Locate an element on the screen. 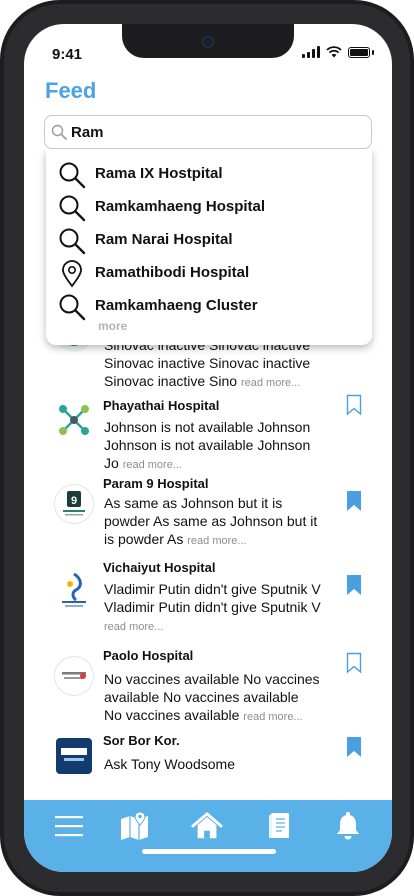  bell-icon is located at coordinates (348, 826).